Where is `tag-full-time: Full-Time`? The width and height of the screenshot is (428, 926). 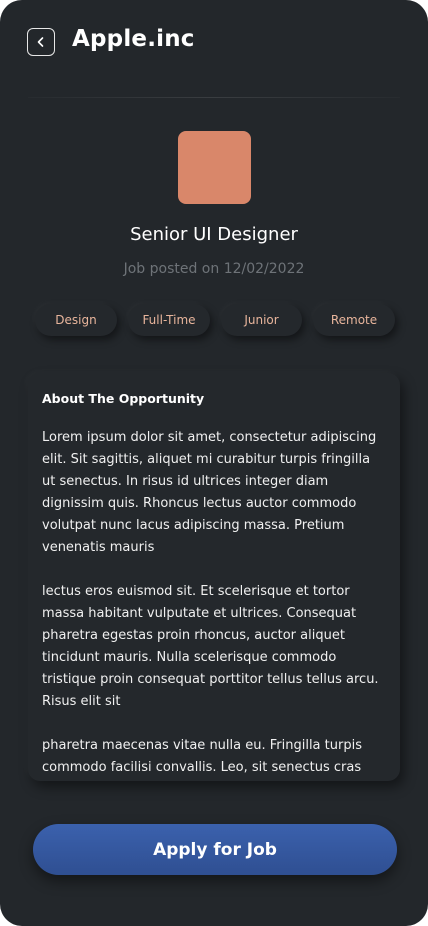
tag-full-time: Full-Time is located at coordinates (169, 320).